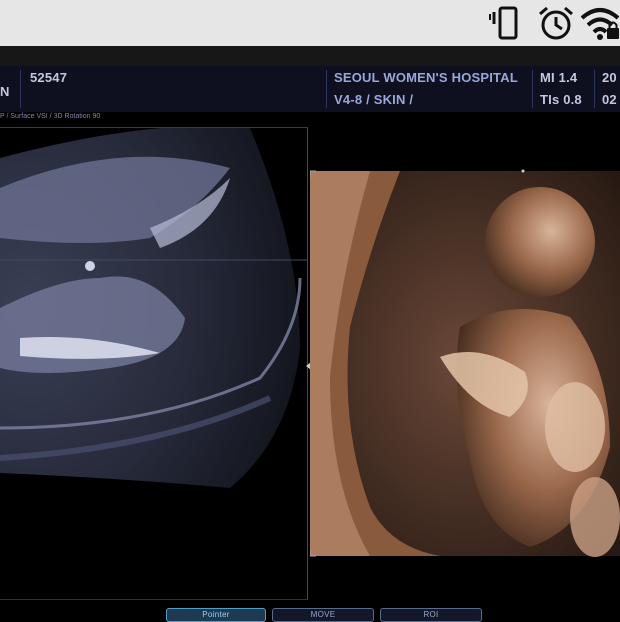  What do you see at coordinates (426, 77) in the screenshot?
I see `hospital-name: SEOUL WOMEN'S HOSPITAL` at bounding box center [426, 77].